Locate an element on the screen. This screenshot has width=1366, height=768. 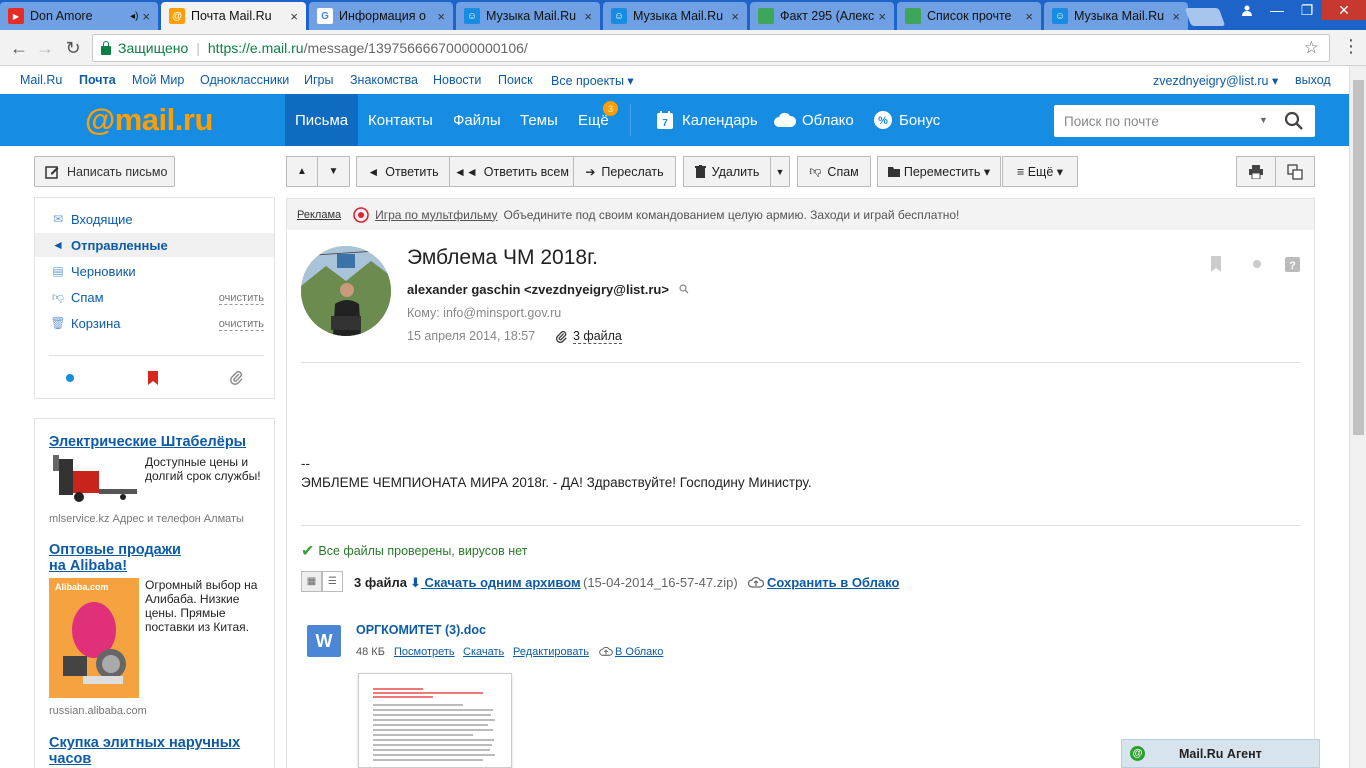
flag-icon is located at coordinates (1216, 264).